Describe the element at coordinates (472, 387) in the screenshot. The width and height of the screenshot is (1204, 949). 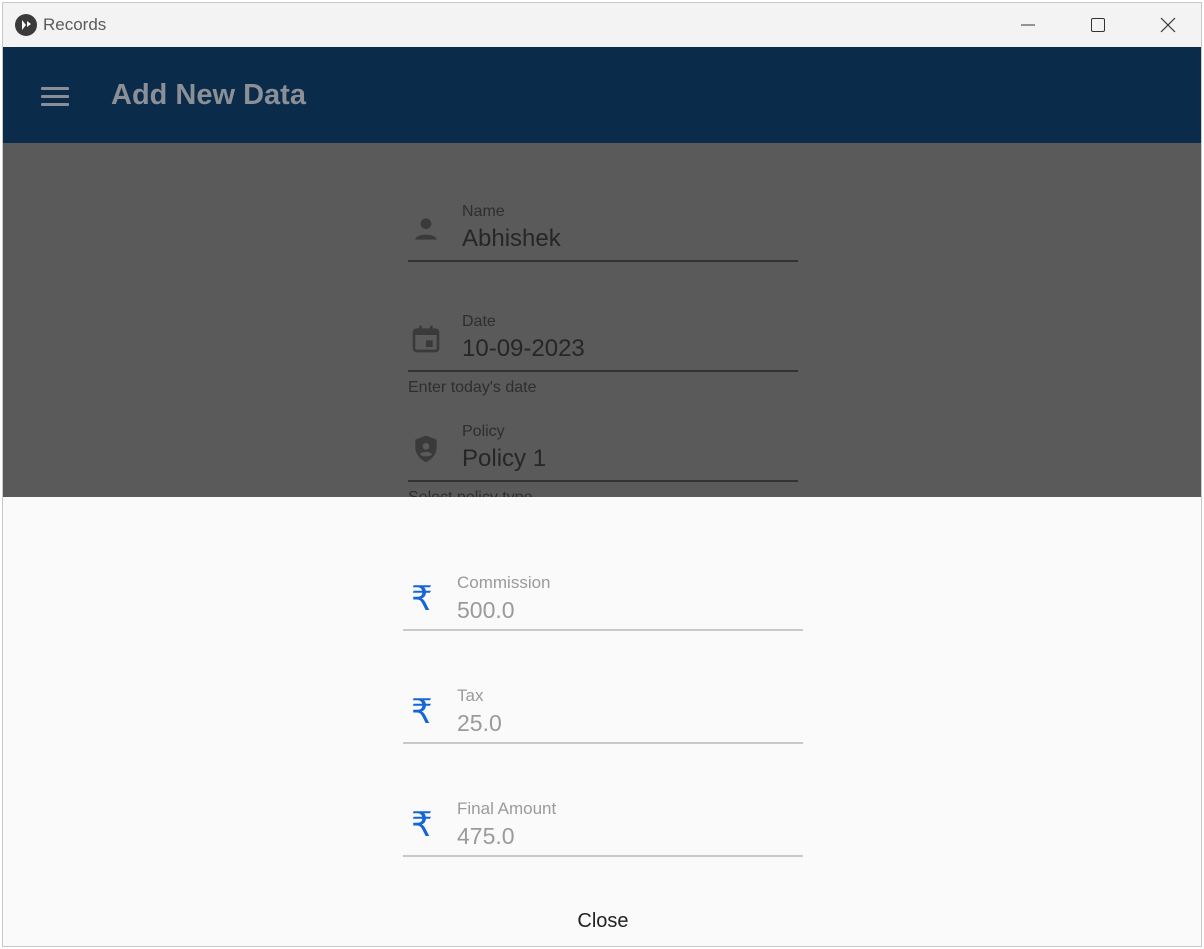
I see `date-helper-text: Enter today's date` at that location.